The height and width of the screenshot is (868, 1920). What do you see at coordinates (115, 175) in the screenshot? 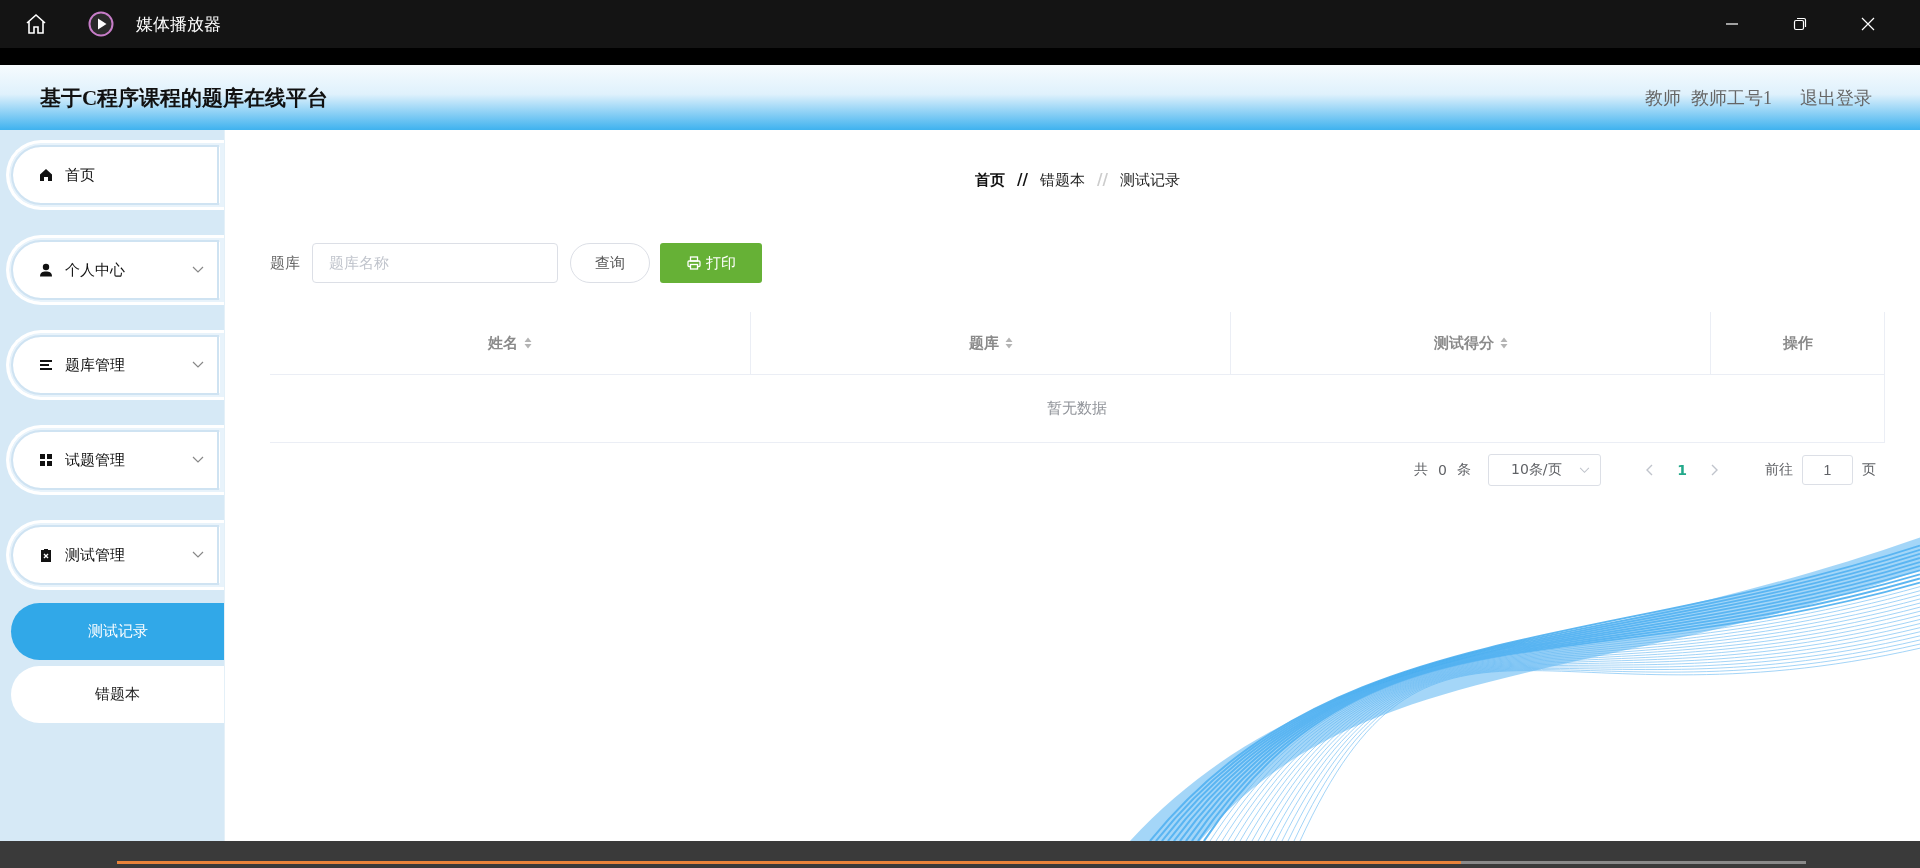
I see `sidebar-item: 首页` at bounding box center [115, 175].